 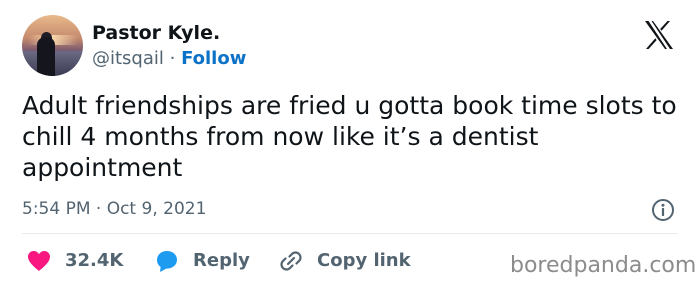 I want to click on tweet-timestamp: 5:54 PM · Oct 9, 2021, so click(x=114, y=209).